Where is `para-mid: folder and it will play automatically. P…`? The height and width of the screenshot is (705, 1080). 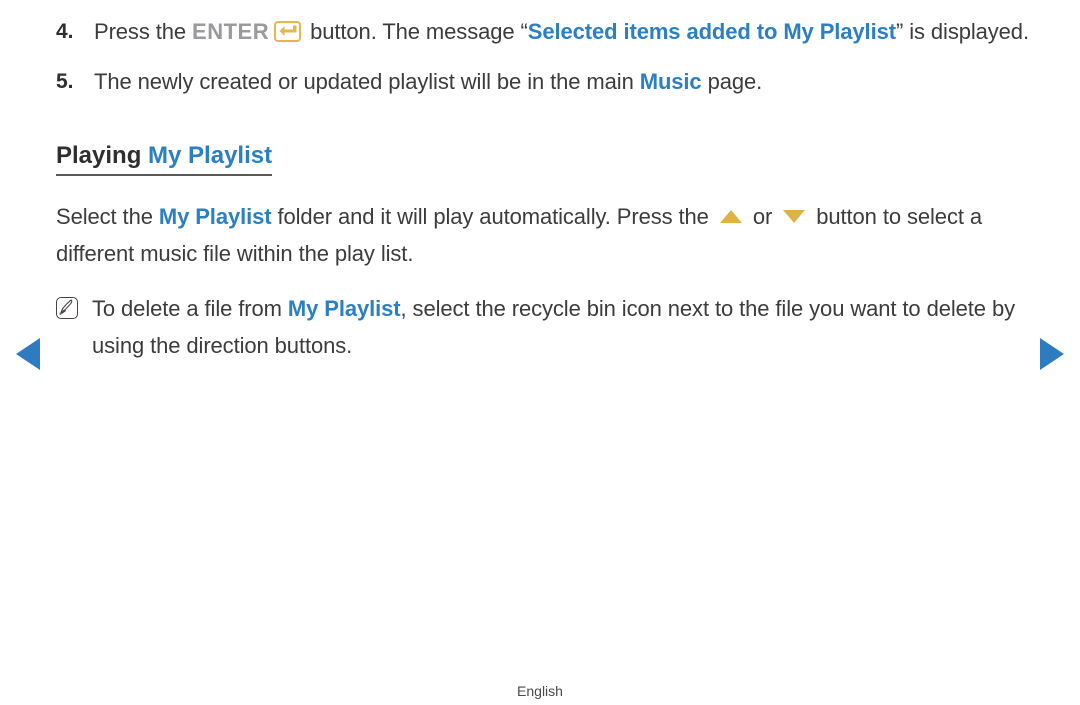
para-mid: folder and it will play automatically. P… is located at coordinates (493, 216).